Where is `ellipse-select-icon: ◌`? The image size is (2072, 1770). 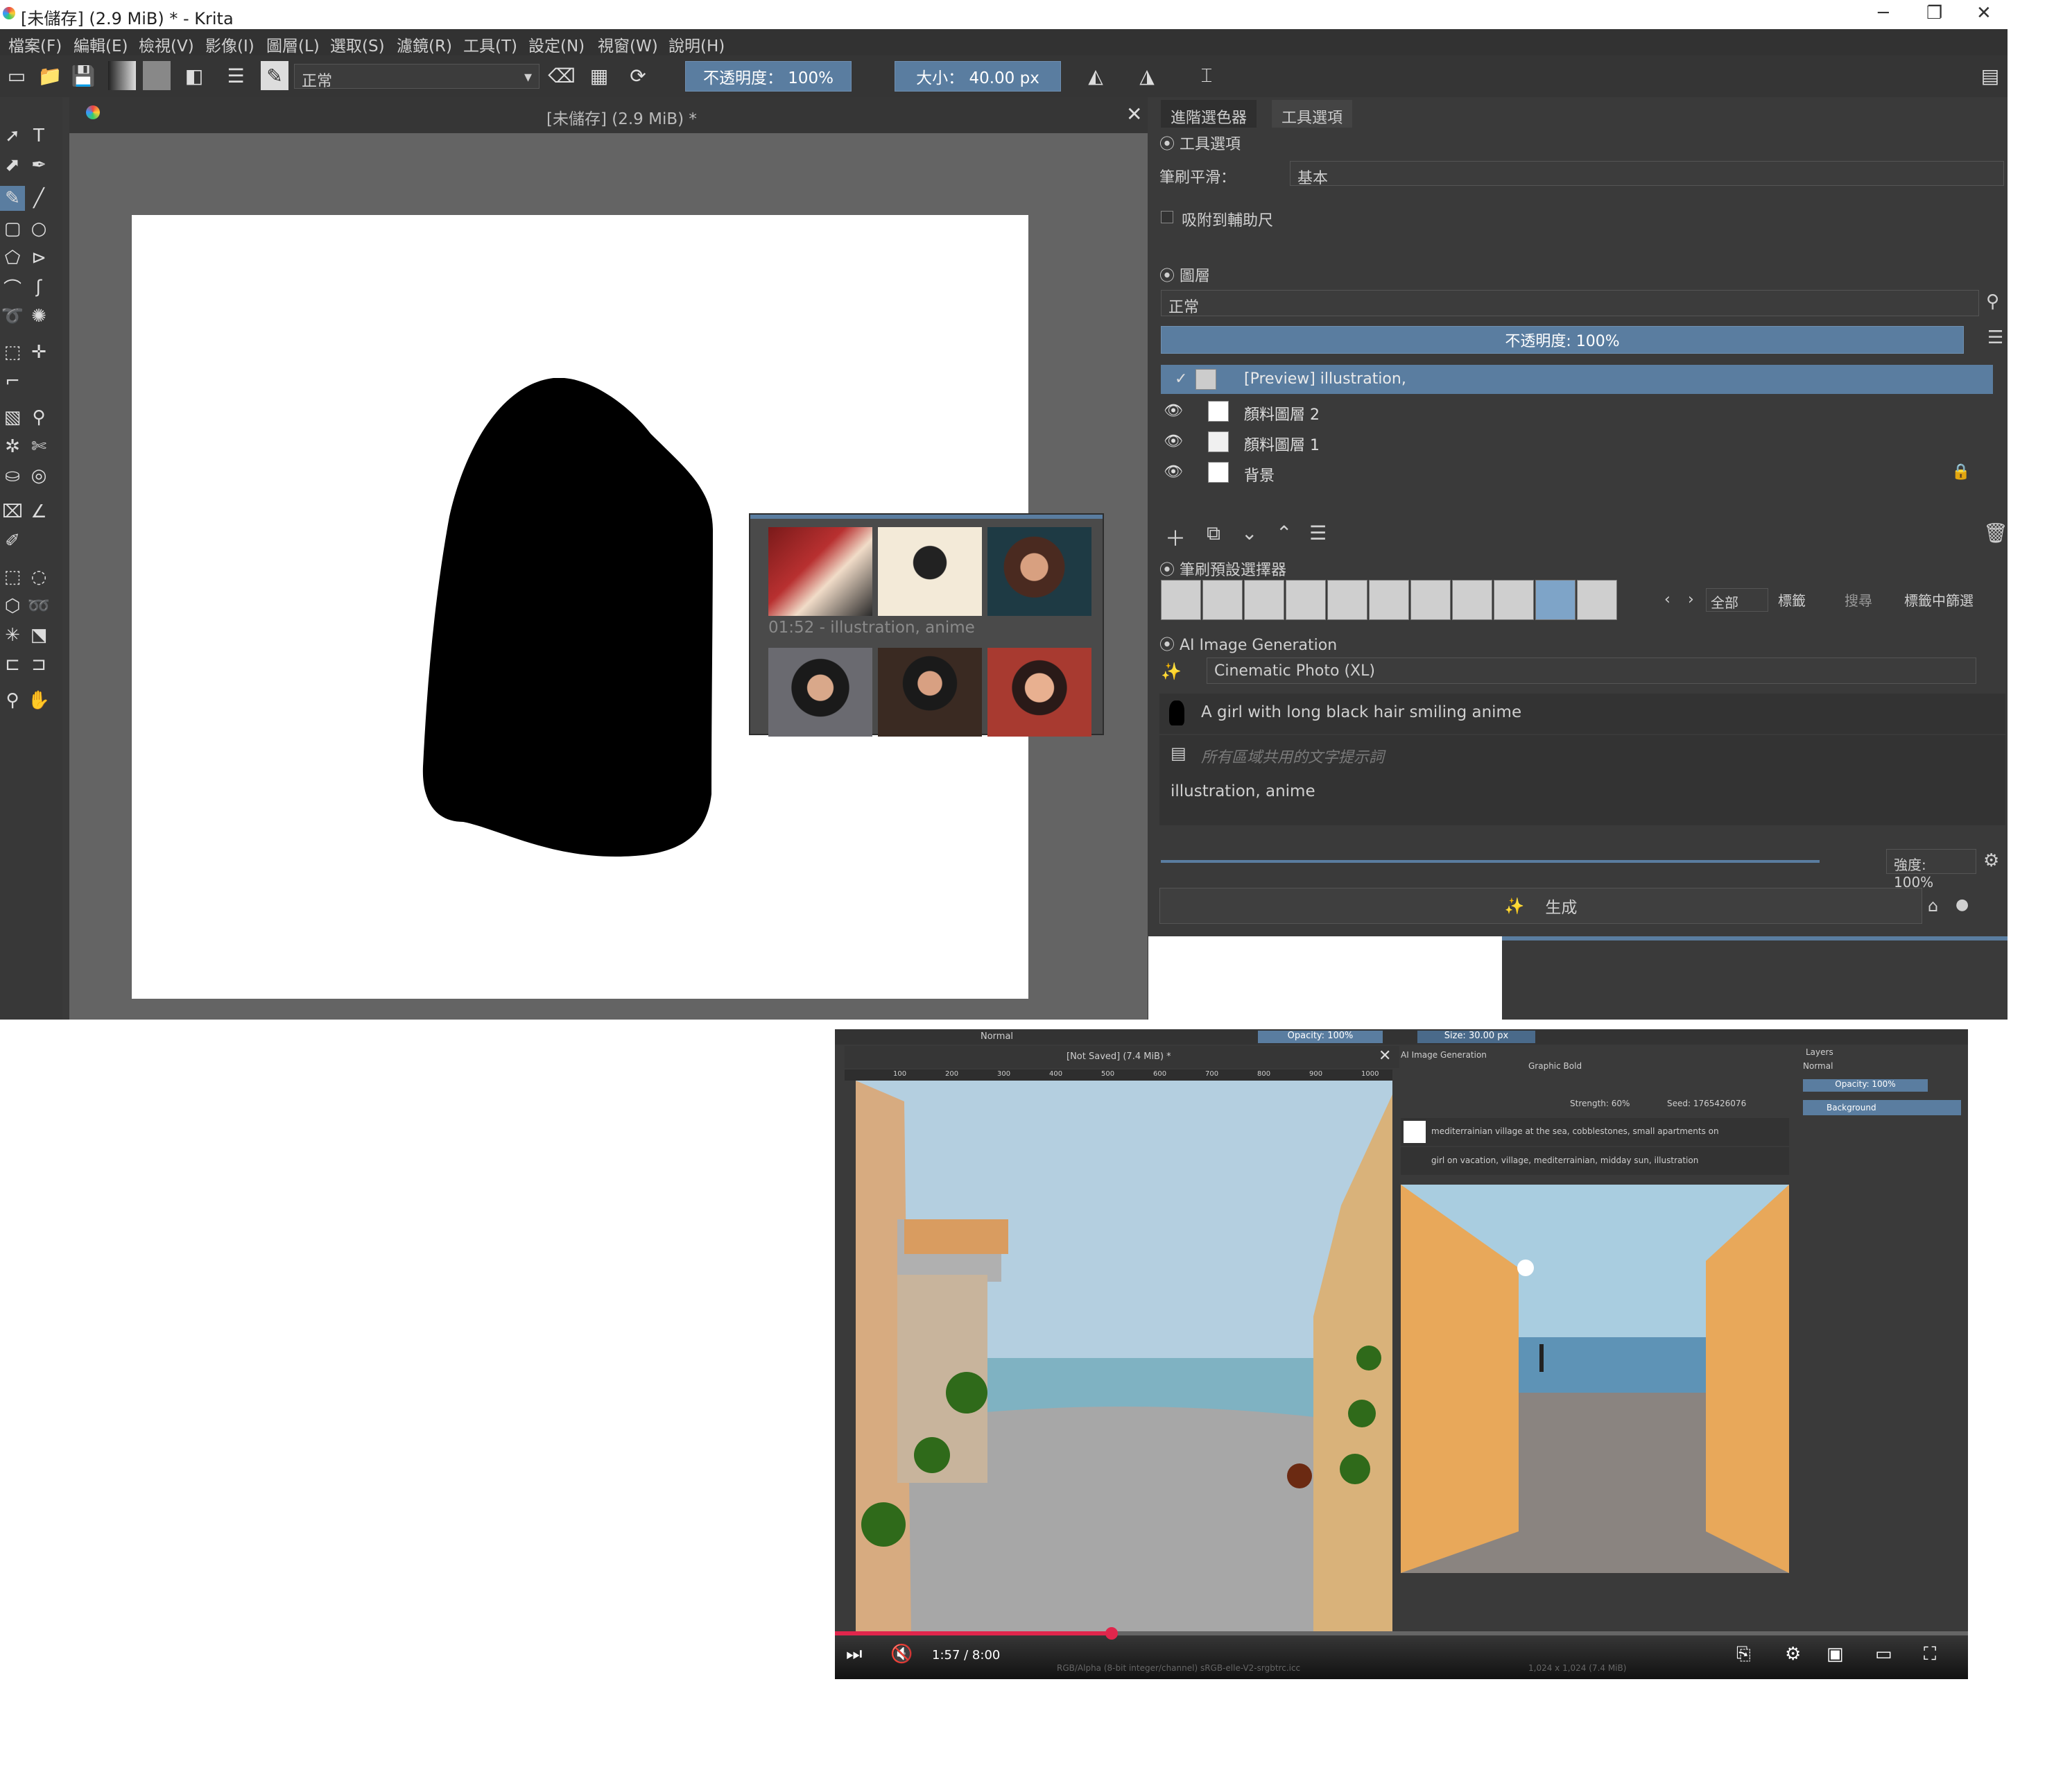
ellipse-select-icon: ◌ is located at coordinates (38, 578).